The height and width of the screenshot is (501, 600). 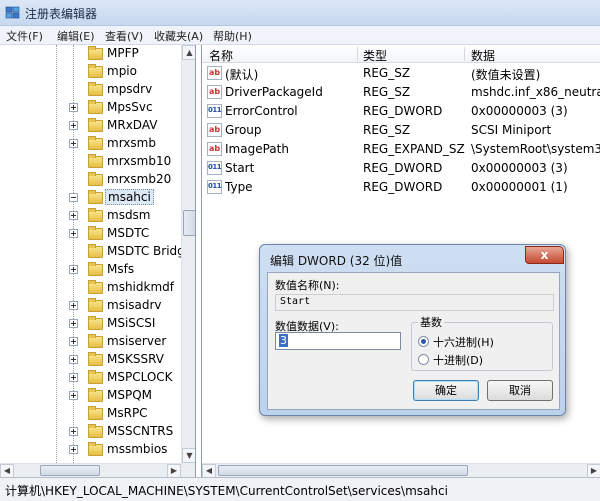 I want to click on tree-item: mshidkmdf, so click(x=90, y=288).